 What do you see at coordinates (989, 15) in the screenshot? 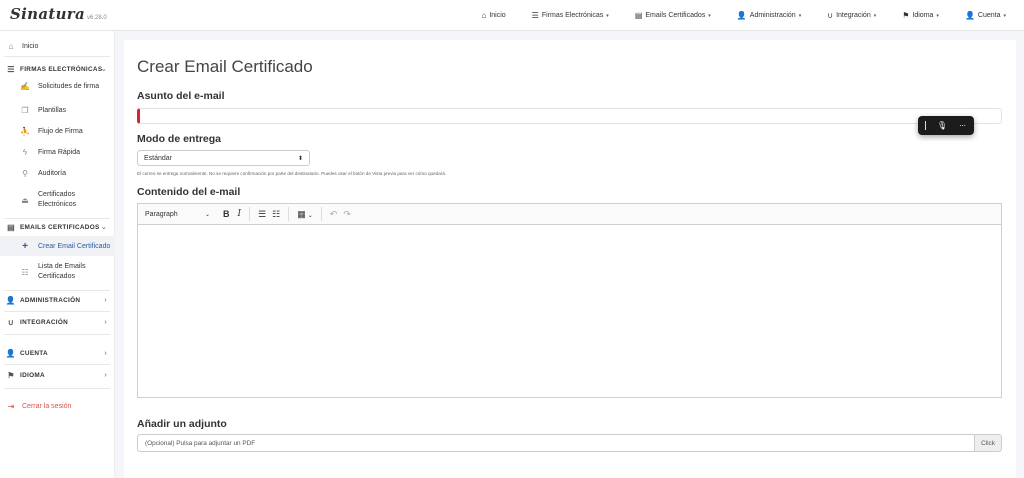
I see `nav-item-label: Cuenta` at bounding box center [989, 15].